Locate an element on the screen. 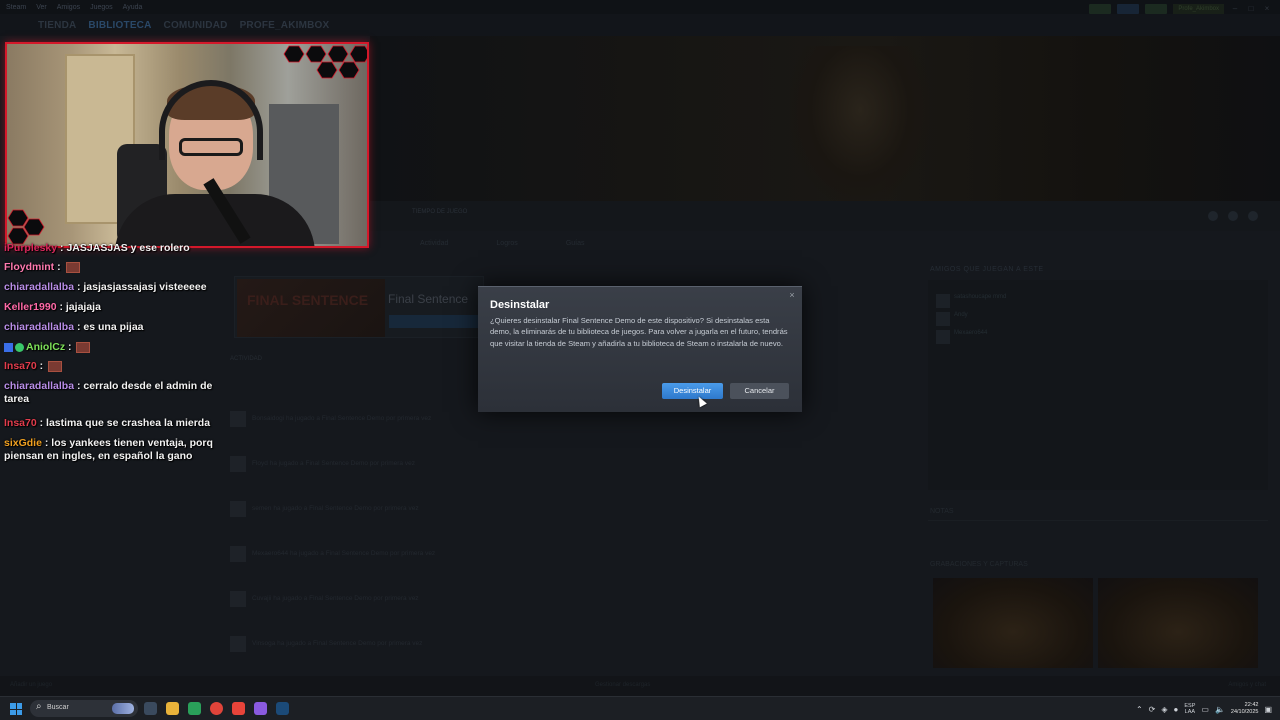  chat-message: AniolCz : is located at coordinates (113, 347).